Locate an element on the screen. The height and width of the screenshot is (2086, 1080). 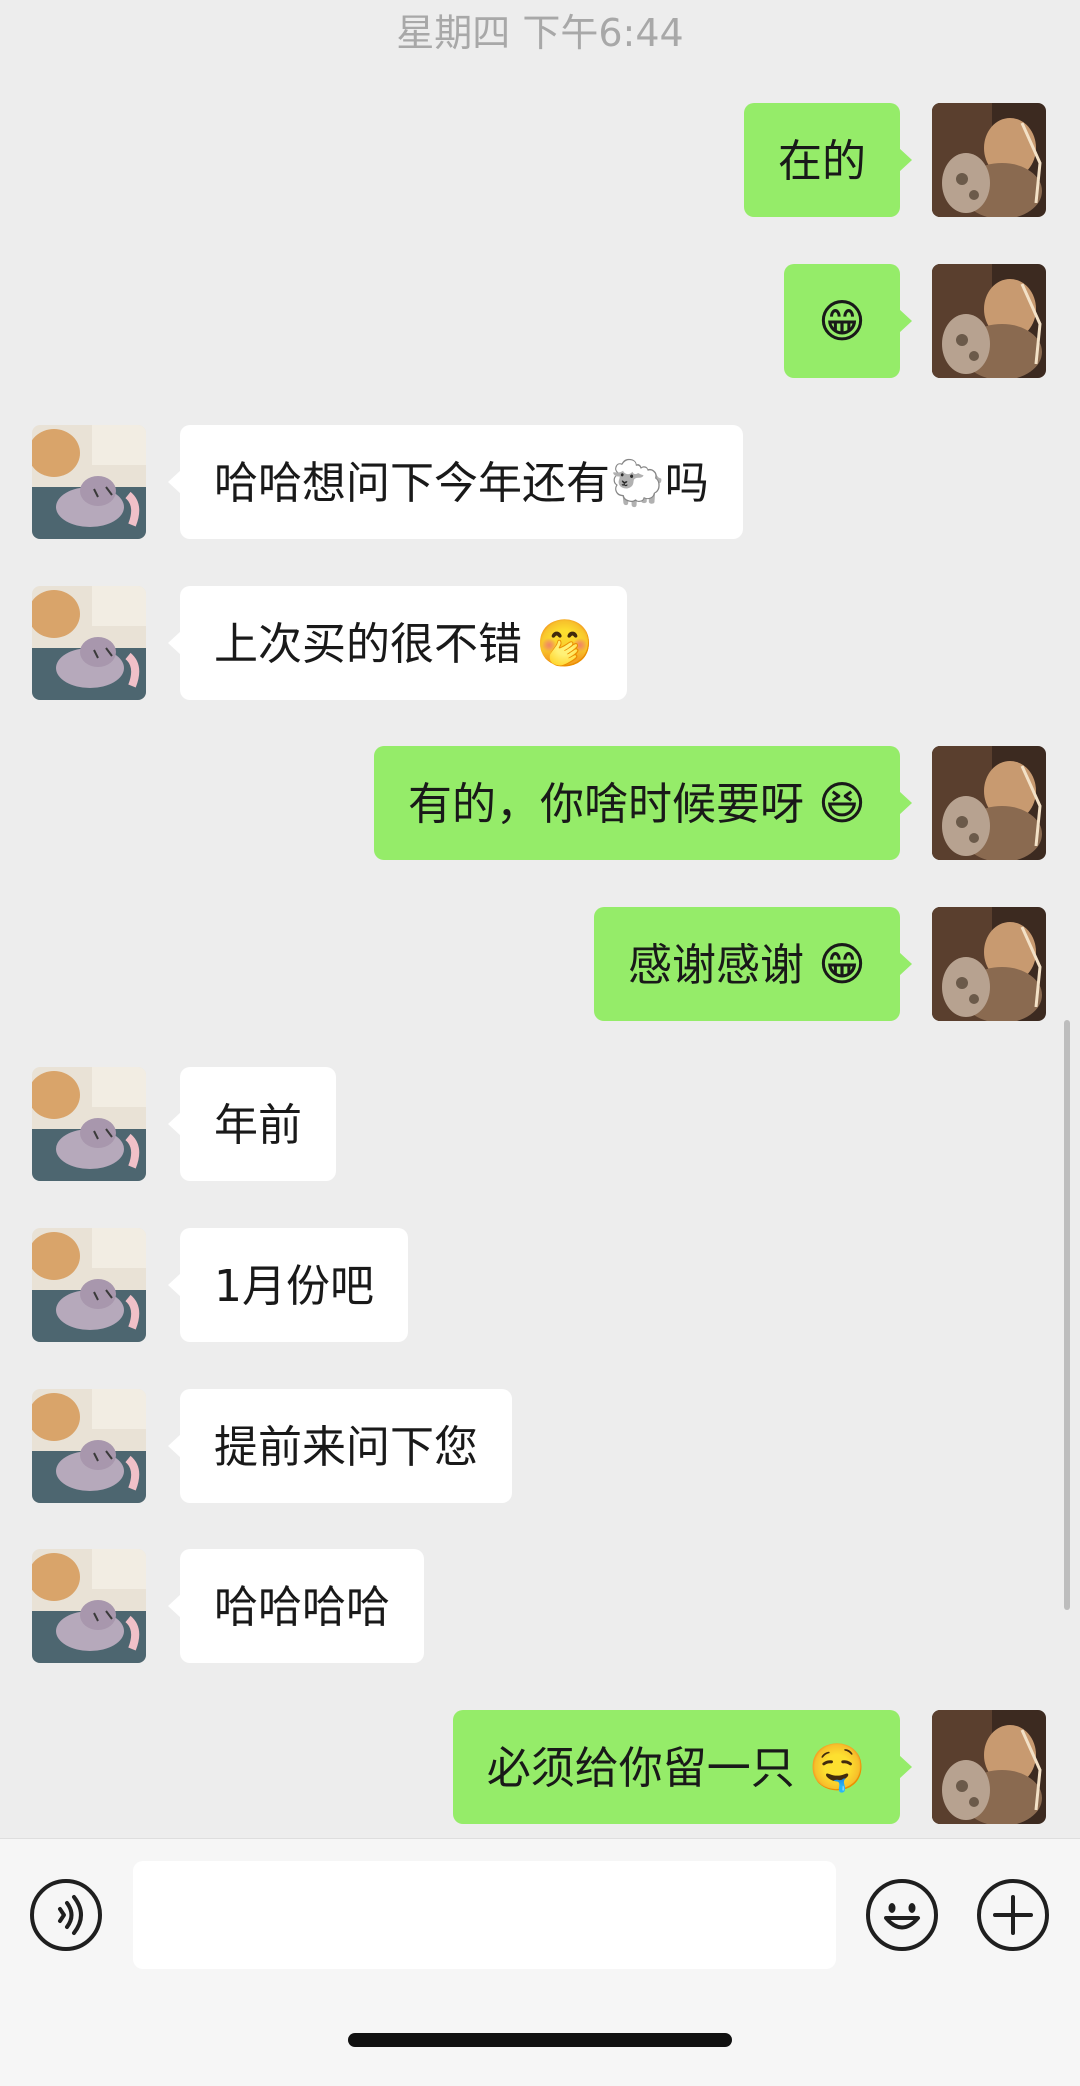
message-text: 感谢感谢 is located at coordinates (716, 965).